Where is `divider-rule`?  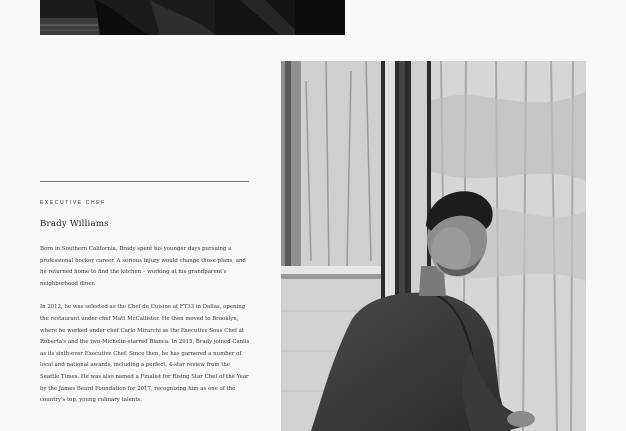
divider-rule is located at coordinates (144, 181).